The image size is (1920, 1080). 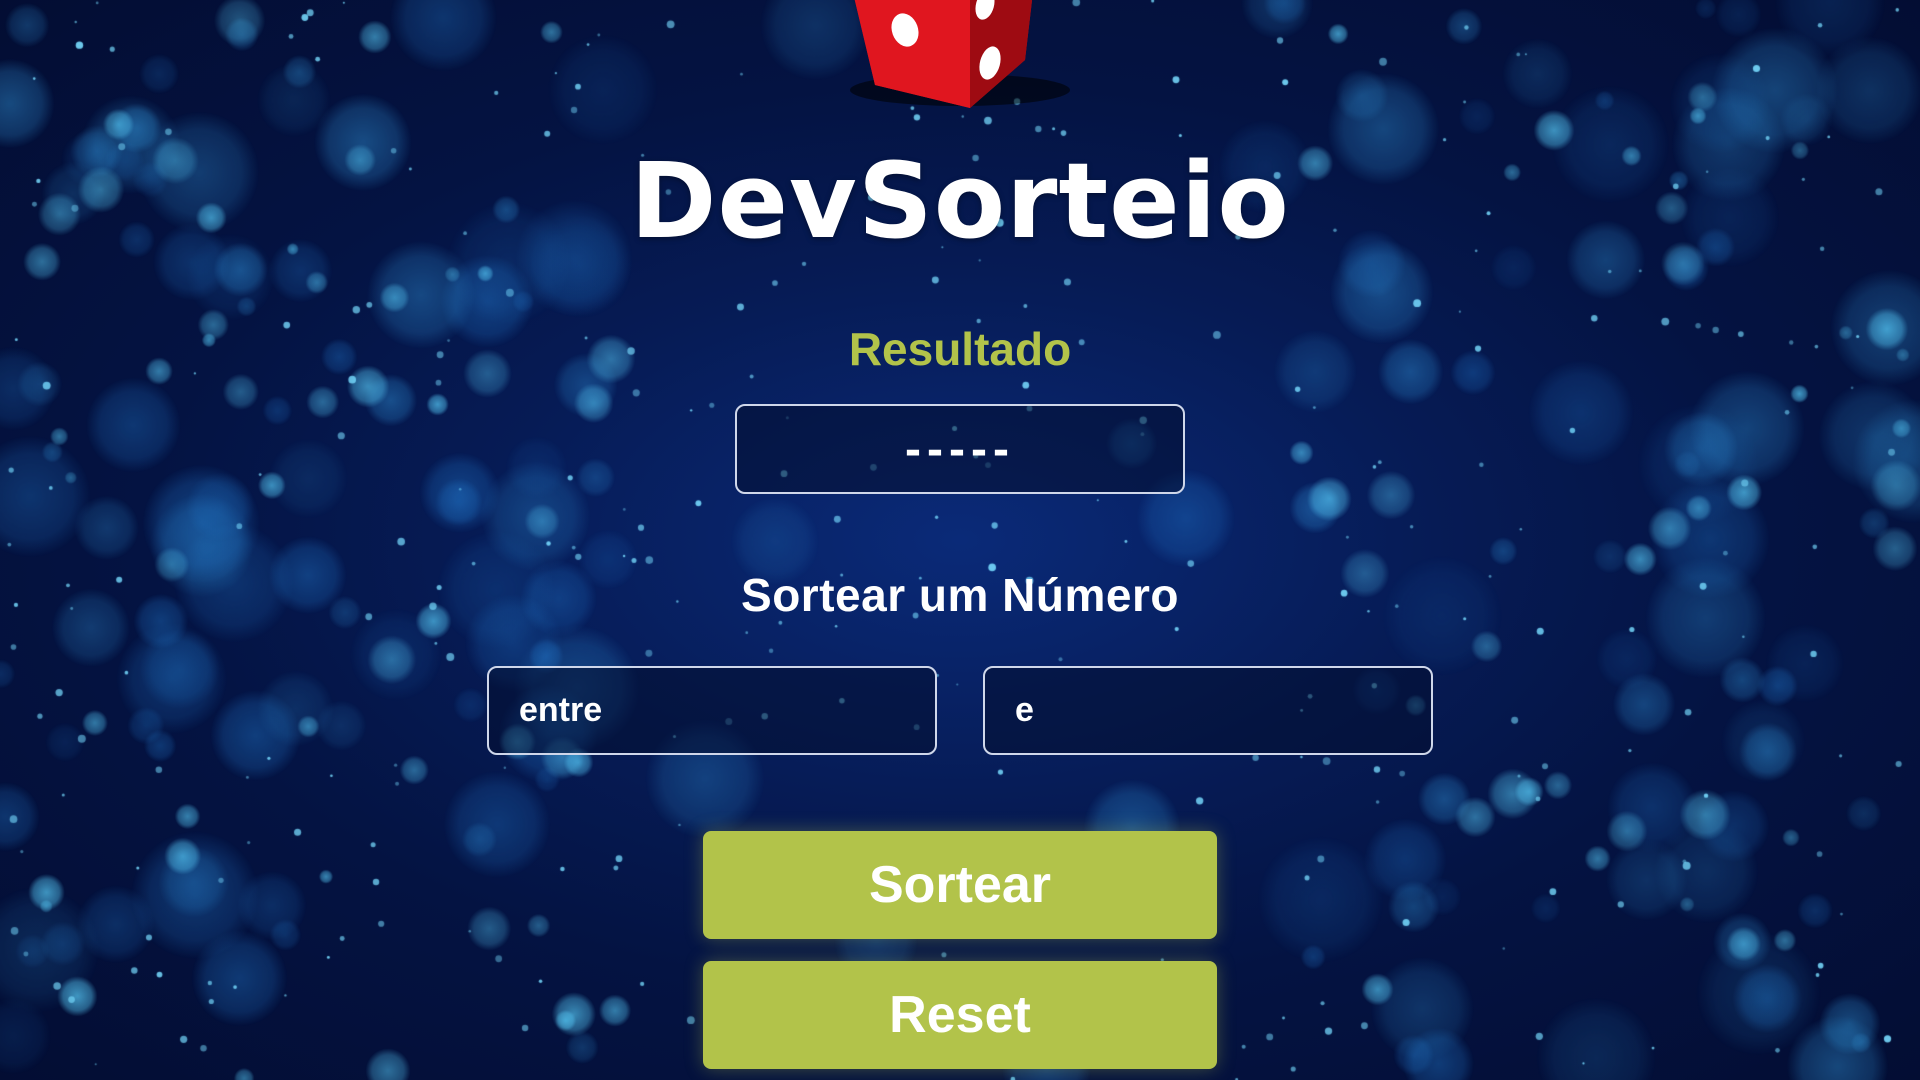 I want to click on dice-icon, so click(x=960, y=60).